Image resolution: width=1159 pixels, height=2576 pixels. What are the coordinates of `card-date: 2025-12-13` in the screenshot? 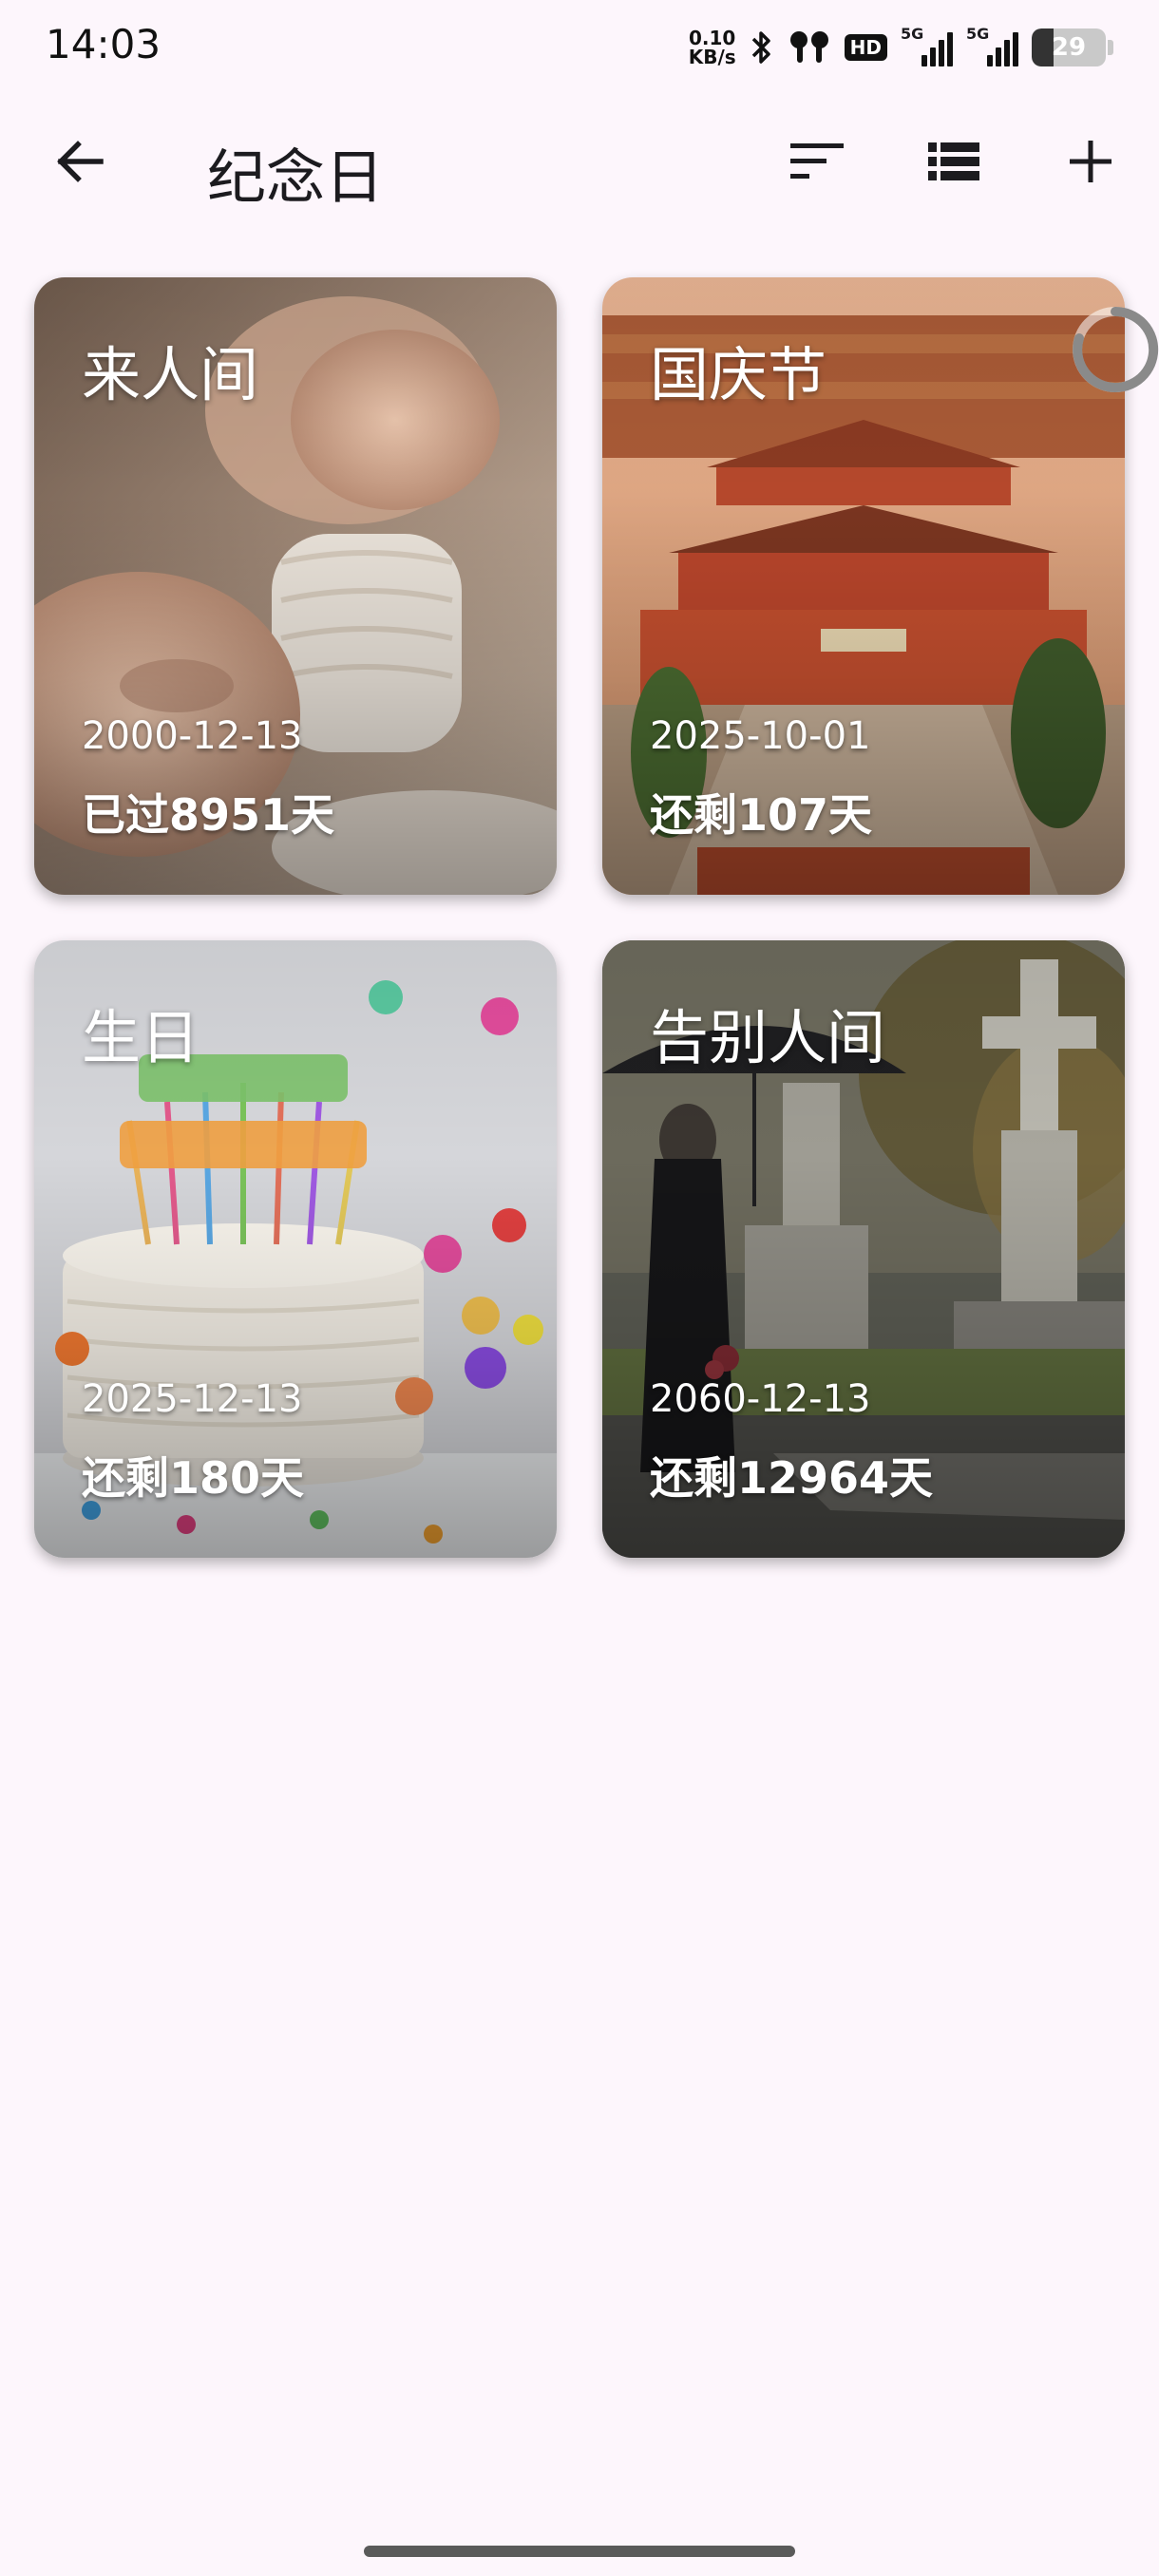 It's located at (192, 1399).